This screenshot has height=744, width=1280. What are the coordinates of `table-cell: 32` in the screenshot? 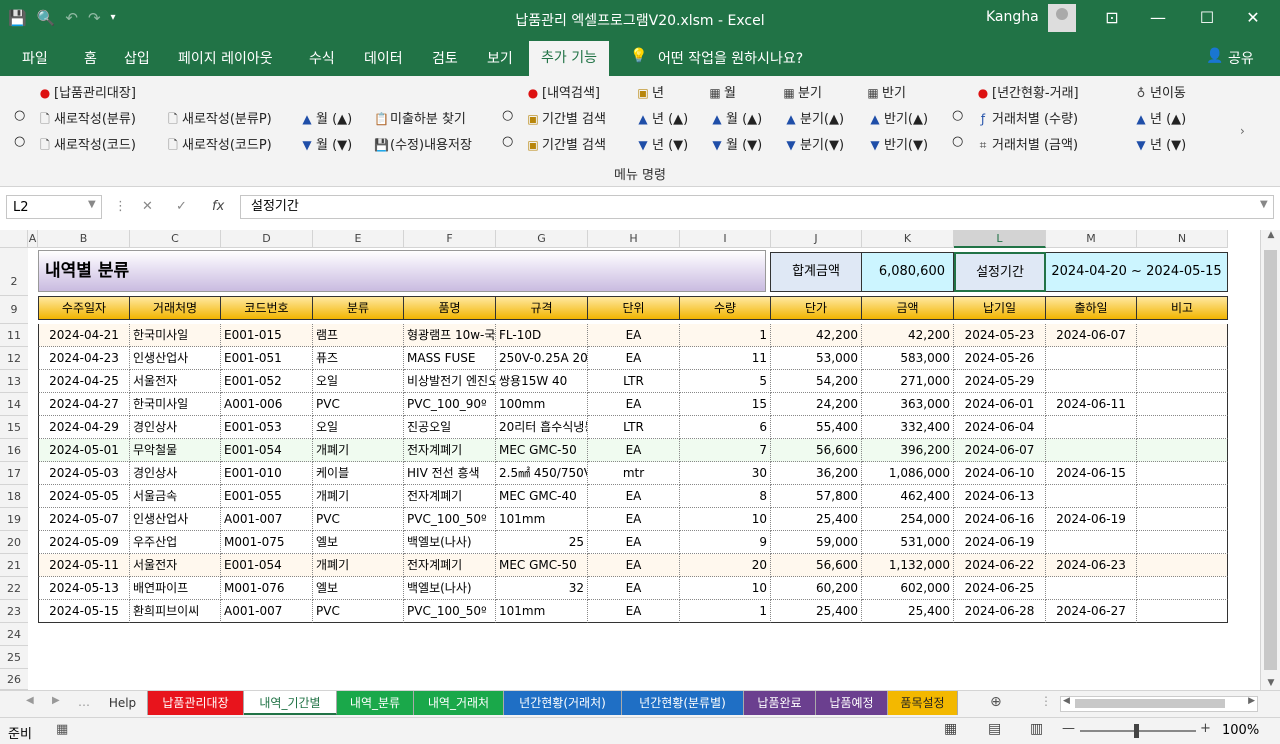 It's located at (542, 588).